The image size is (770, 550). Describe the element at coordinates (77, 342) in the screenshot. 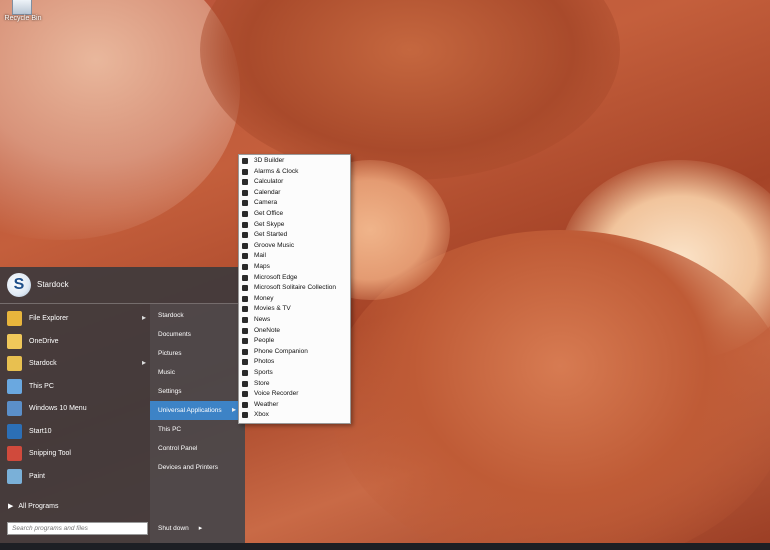

I see `program-item: OneDrive` at that location.